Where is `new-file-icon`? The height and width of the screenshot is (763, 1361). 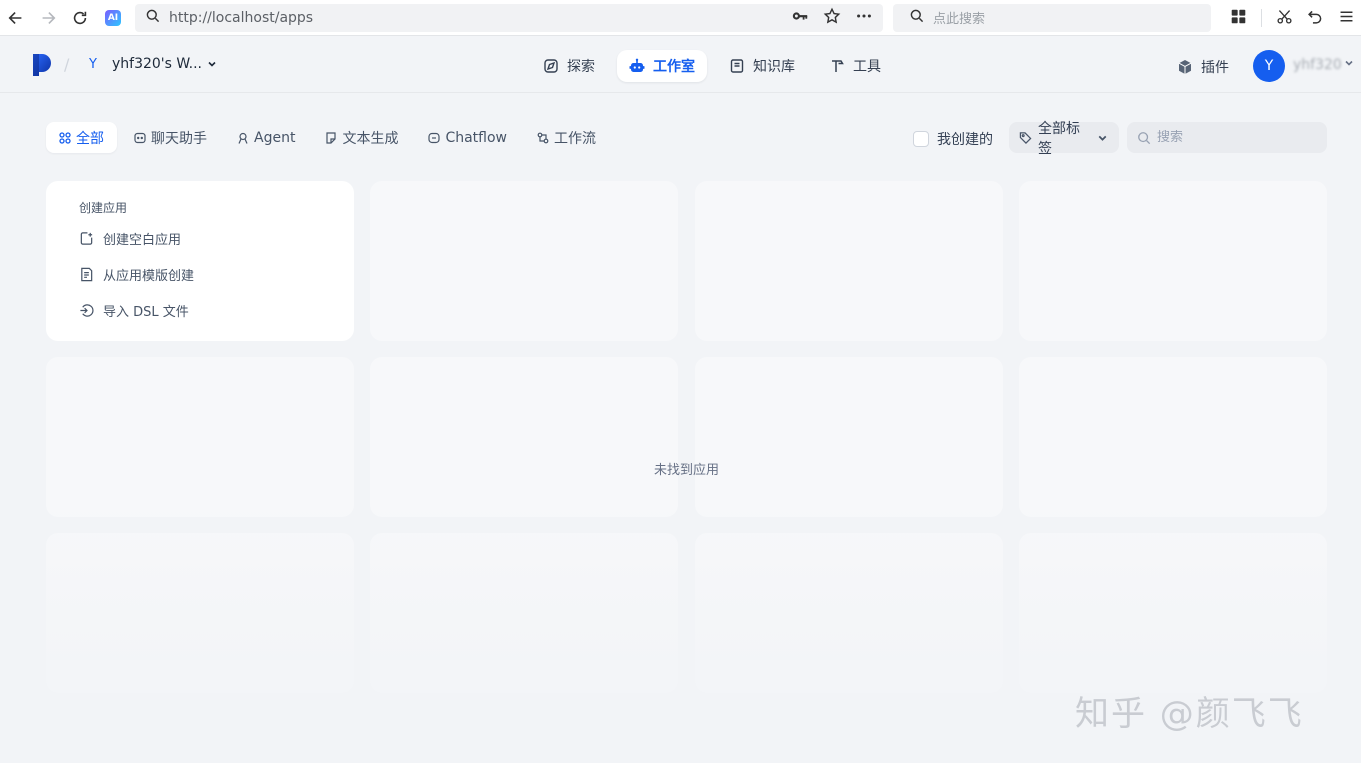 new-file-icon is located at coordinates (86, 238).